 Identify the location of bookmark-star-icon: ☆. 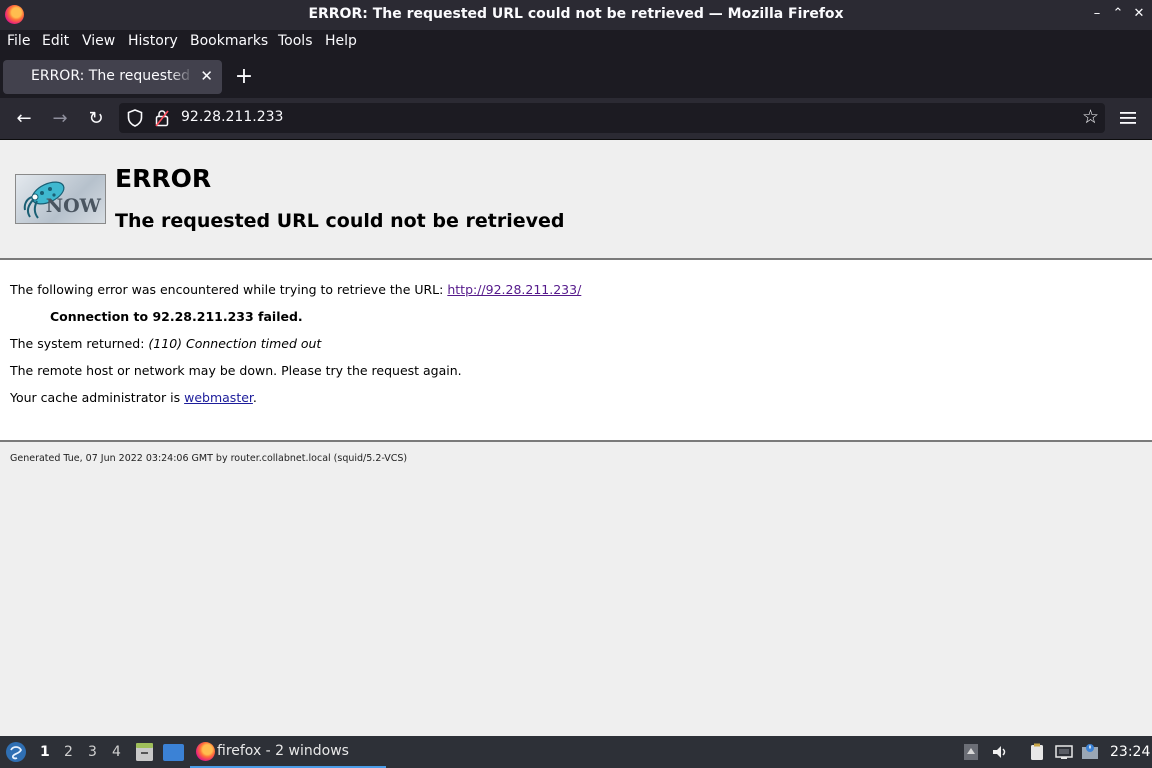
(1090, 117).